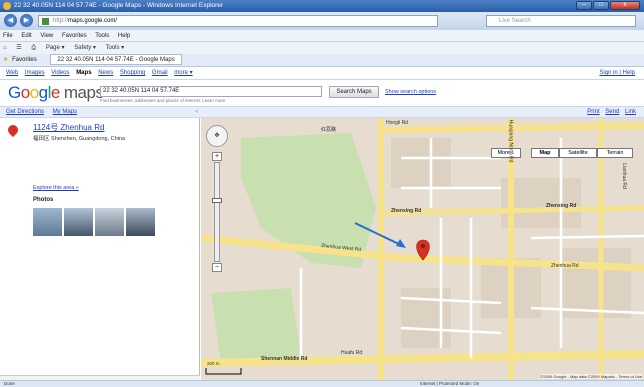 The image size is (644, 387). I want to click on home-icon: ⌂, so click(5, 48).